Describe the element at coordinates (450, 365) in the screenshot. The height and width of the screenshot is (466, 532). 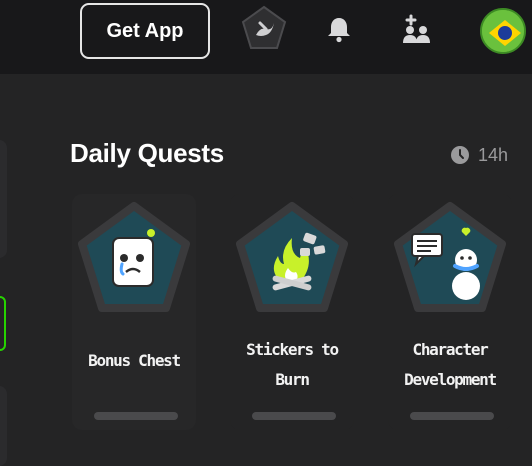
I see `quest-title: Character Development` at that location.